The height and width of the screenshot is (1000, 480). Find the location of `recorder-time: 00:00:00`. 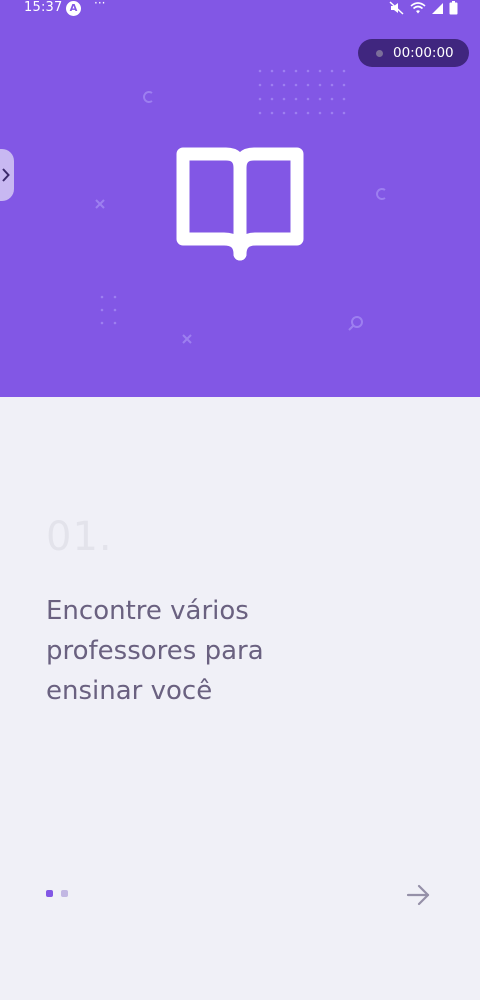

recorder-time: 00:00:00 is located at coordinates (423, 53).